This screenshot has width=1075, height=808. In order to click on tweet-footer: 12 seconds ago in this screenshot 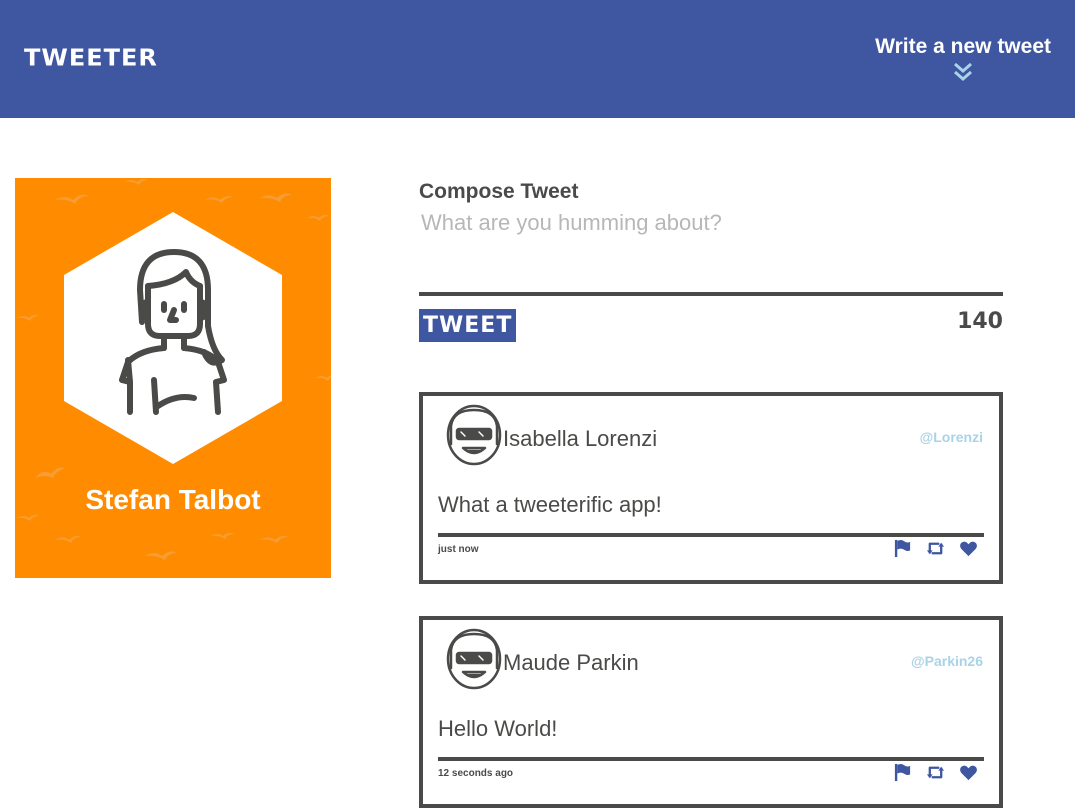, I will do `click(711, 772)`.